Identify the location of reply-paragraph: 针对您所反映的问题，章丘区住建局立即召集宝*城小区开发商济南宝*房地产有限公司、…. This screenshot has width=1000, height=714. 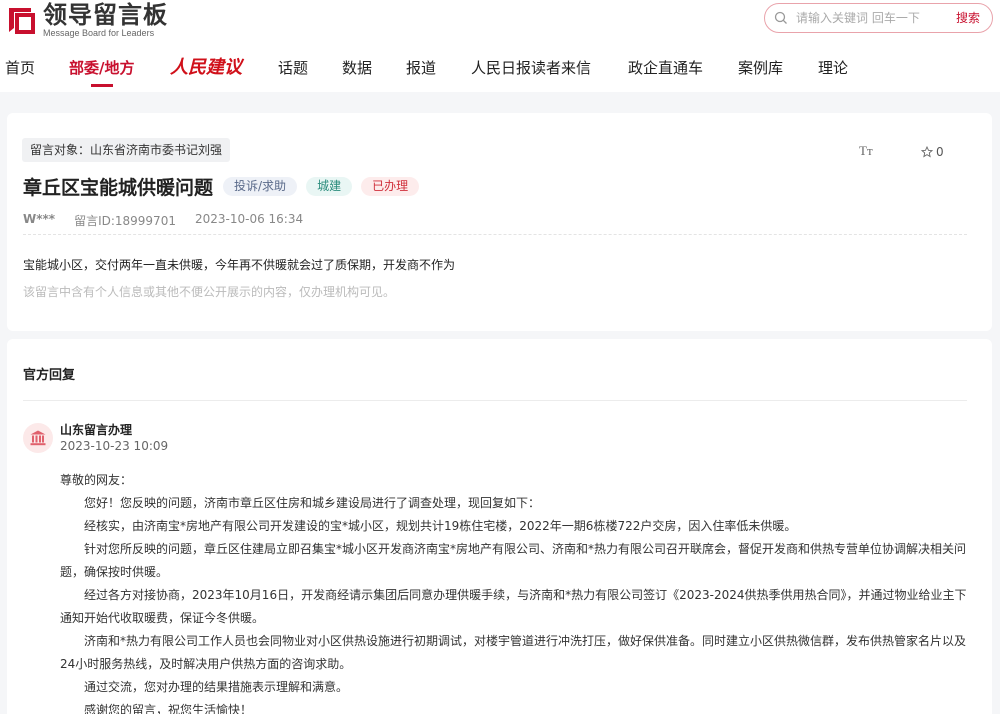
(513, 560).